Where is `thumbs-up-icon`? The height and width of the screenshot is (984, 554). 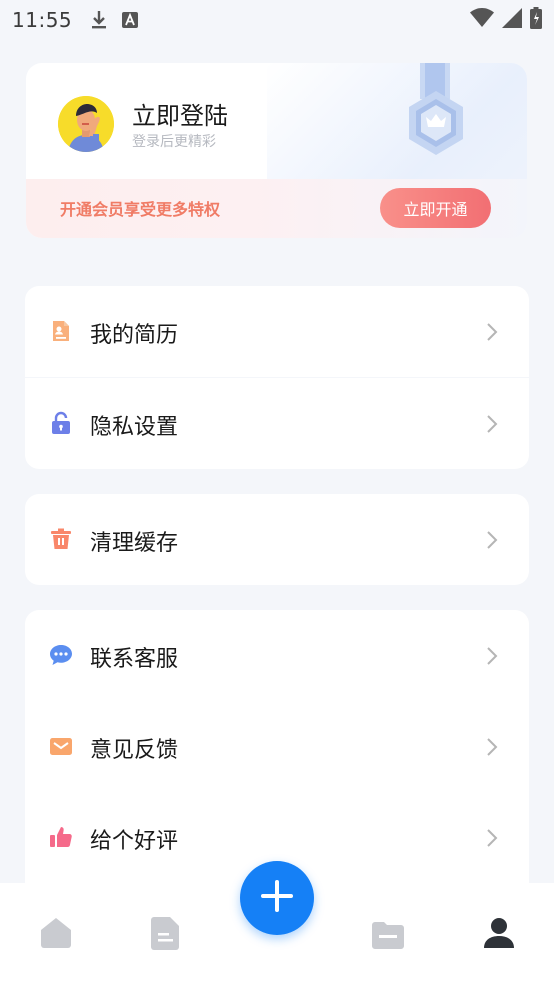
thumbs-up-icon is located at coordinates (61, 837).